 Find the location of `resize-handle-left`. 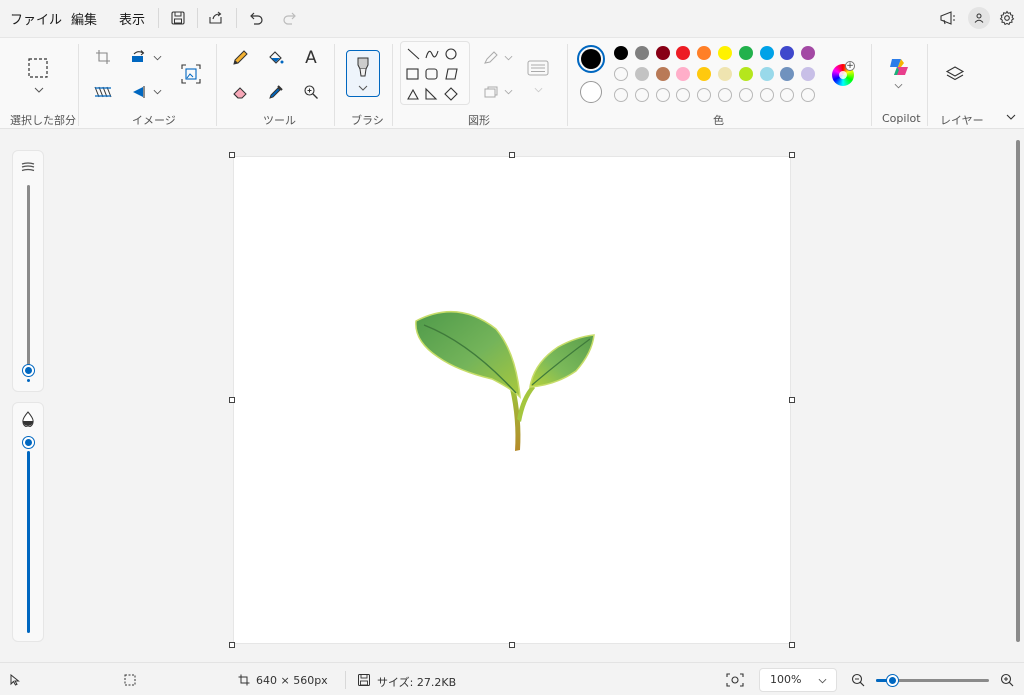

resize-handle-left is located at coordinates (232, 400).